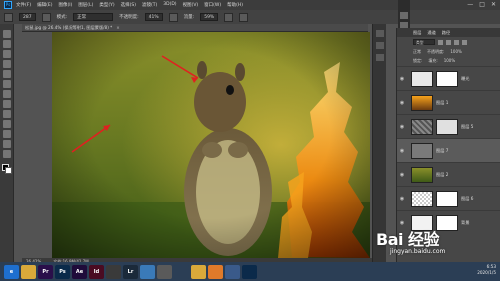 The height and width of the screenshot is (281, 500). I want to click on premiere-icon: Pr, so click(45, 271).